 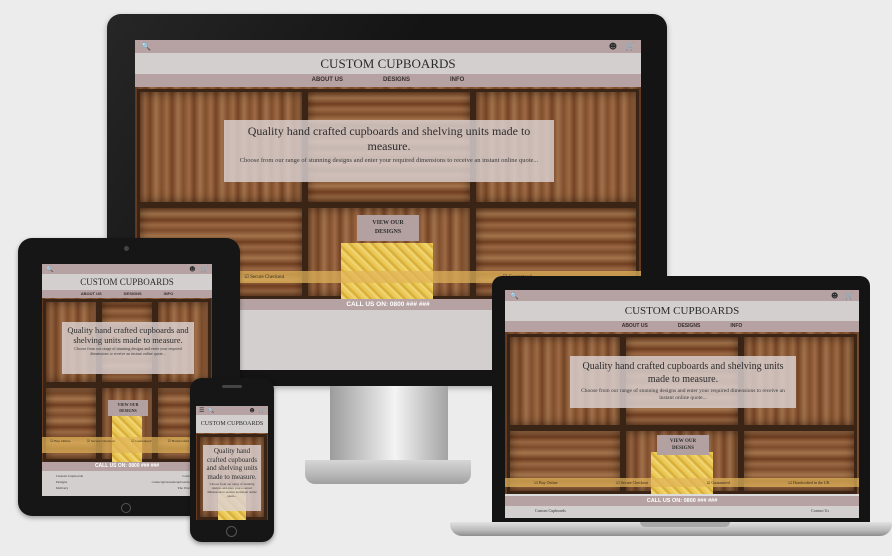 I want to click on tablet-home-button, so click(x=126, y=508).